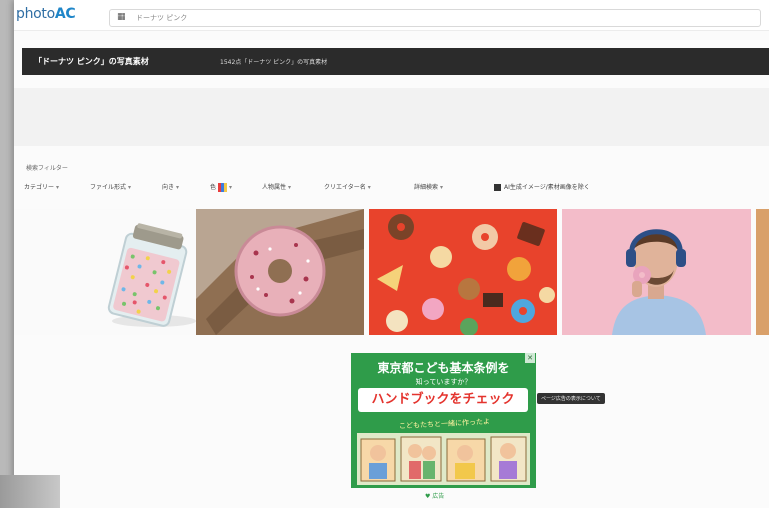 The image size is (769, 508). Describe the element at coordinates (391, 117) in the screenshot. I see `banner-area` at that location.